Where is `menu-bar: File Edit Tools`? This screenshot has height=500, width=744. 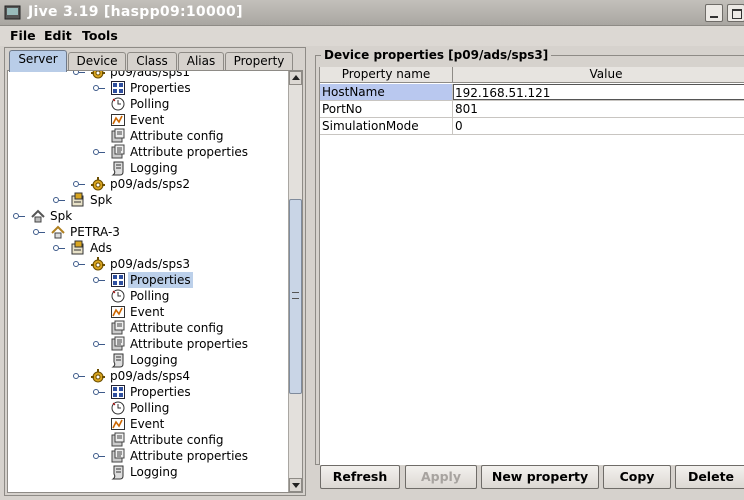 menu-bar: File Edit Tools is located at coordinates (372, 36).